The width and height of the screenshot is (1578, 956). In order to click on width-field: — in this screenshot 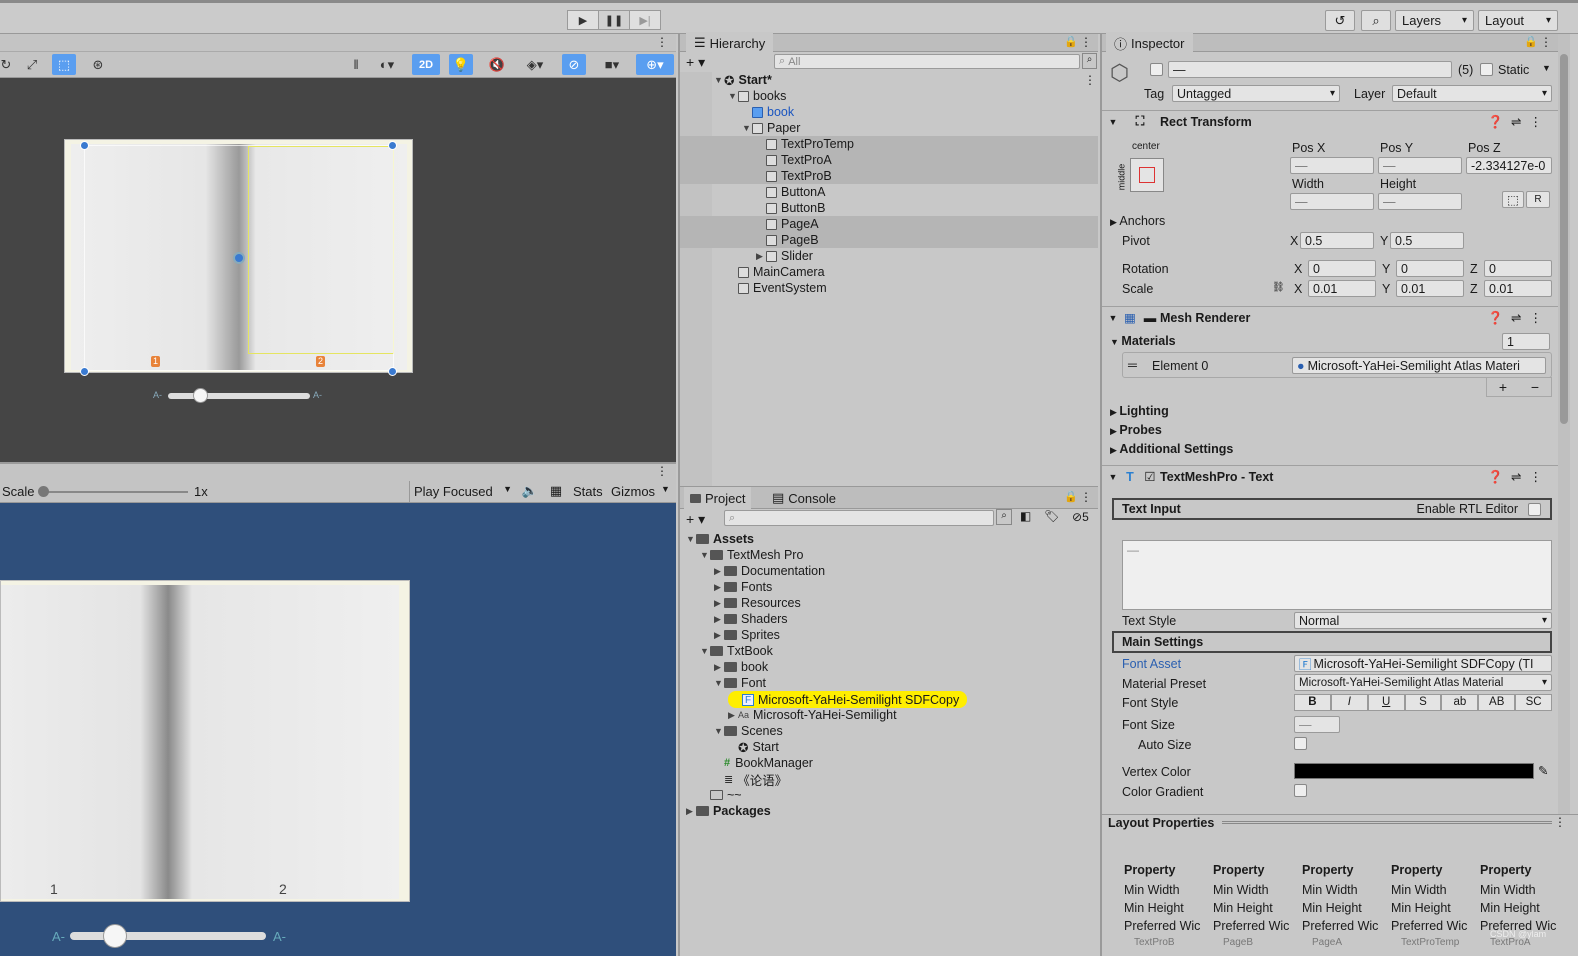, I will do `click(1332, 201)`.